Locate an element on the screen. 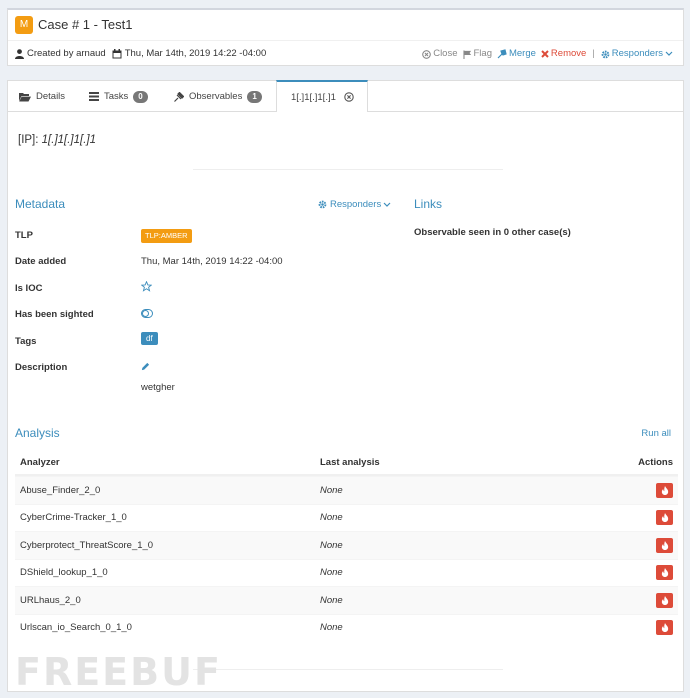 The height and width of the screenshot is (698, 690). case-severity-badge: M is located at coordinates (24, 25).